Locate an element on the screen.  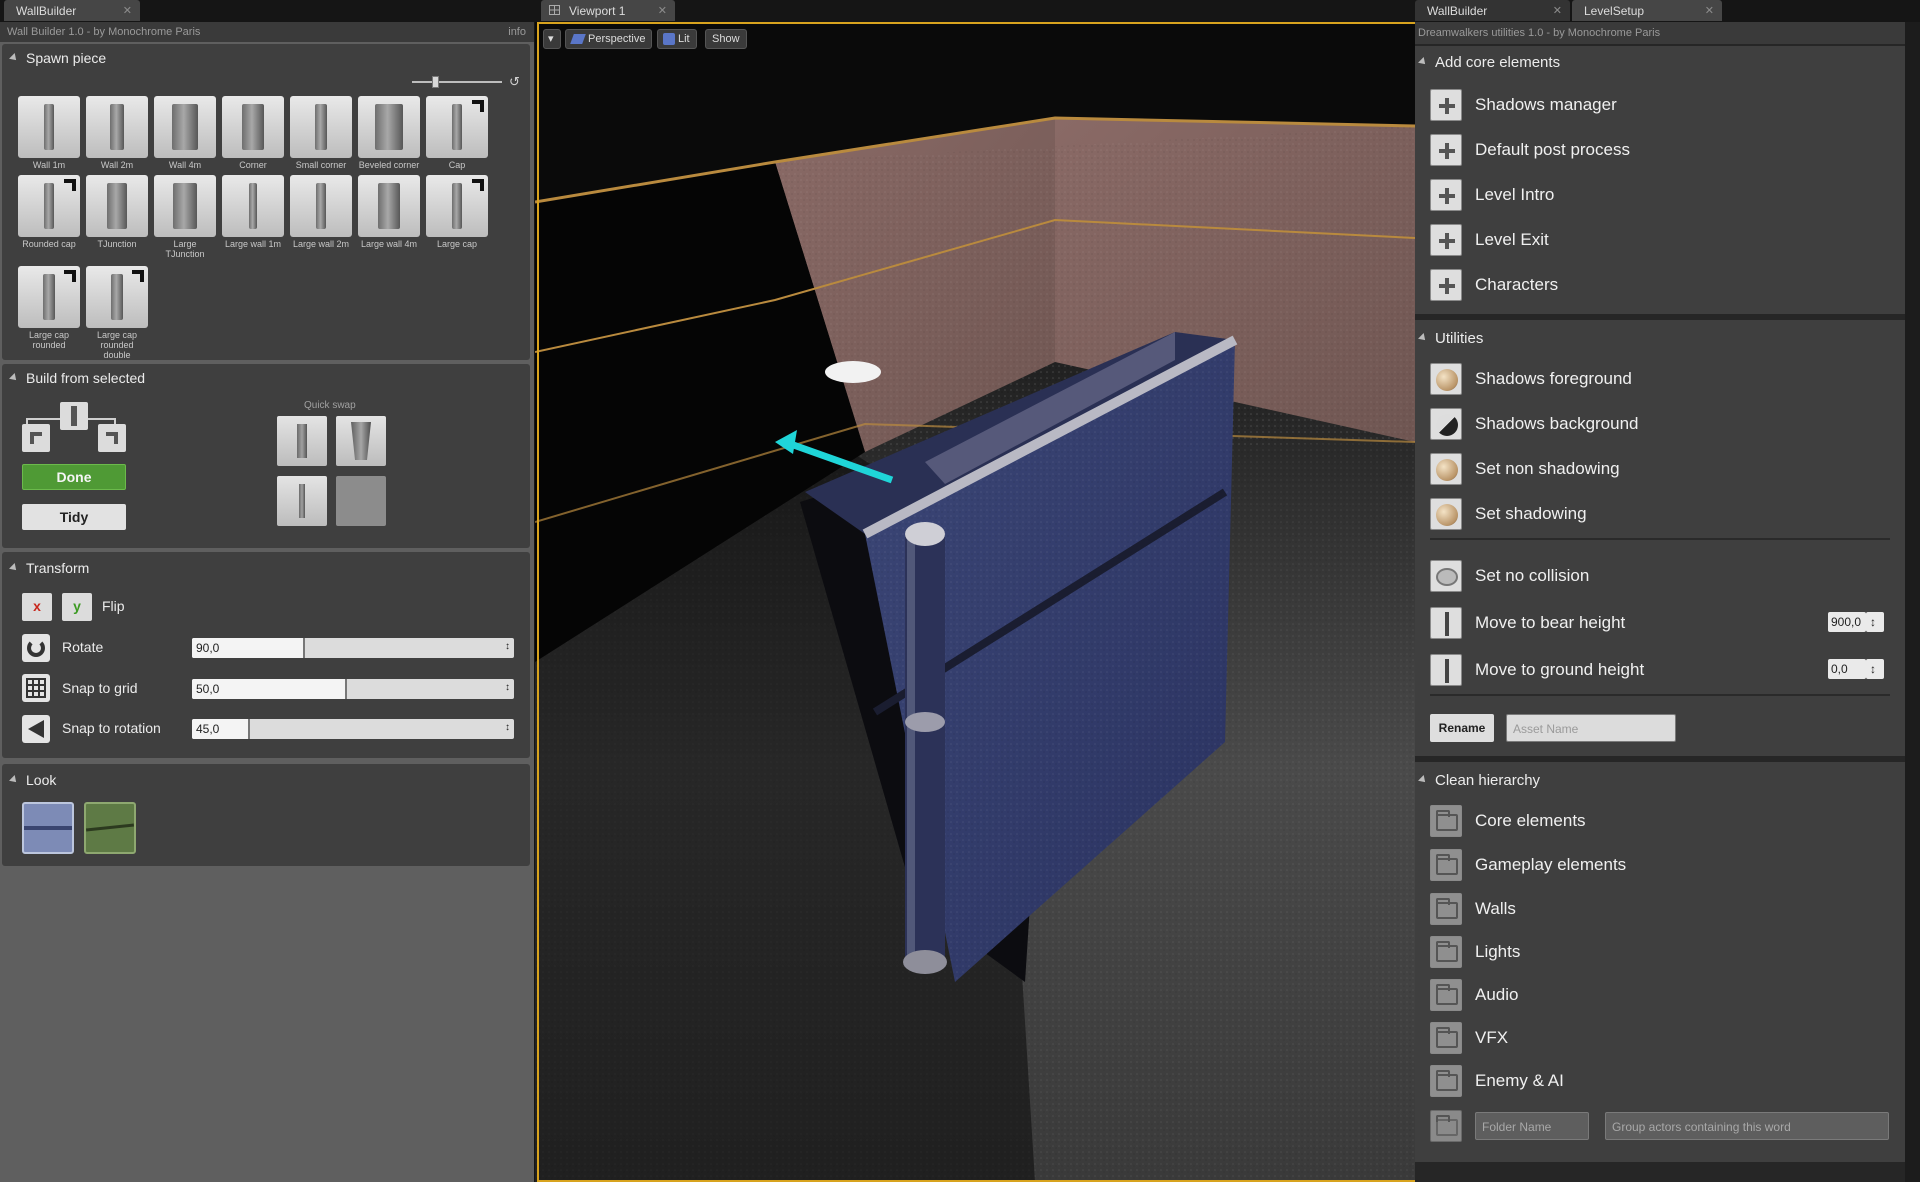
group-actors-input: Group actors containing this word is located at coordinates (1747, 1126).